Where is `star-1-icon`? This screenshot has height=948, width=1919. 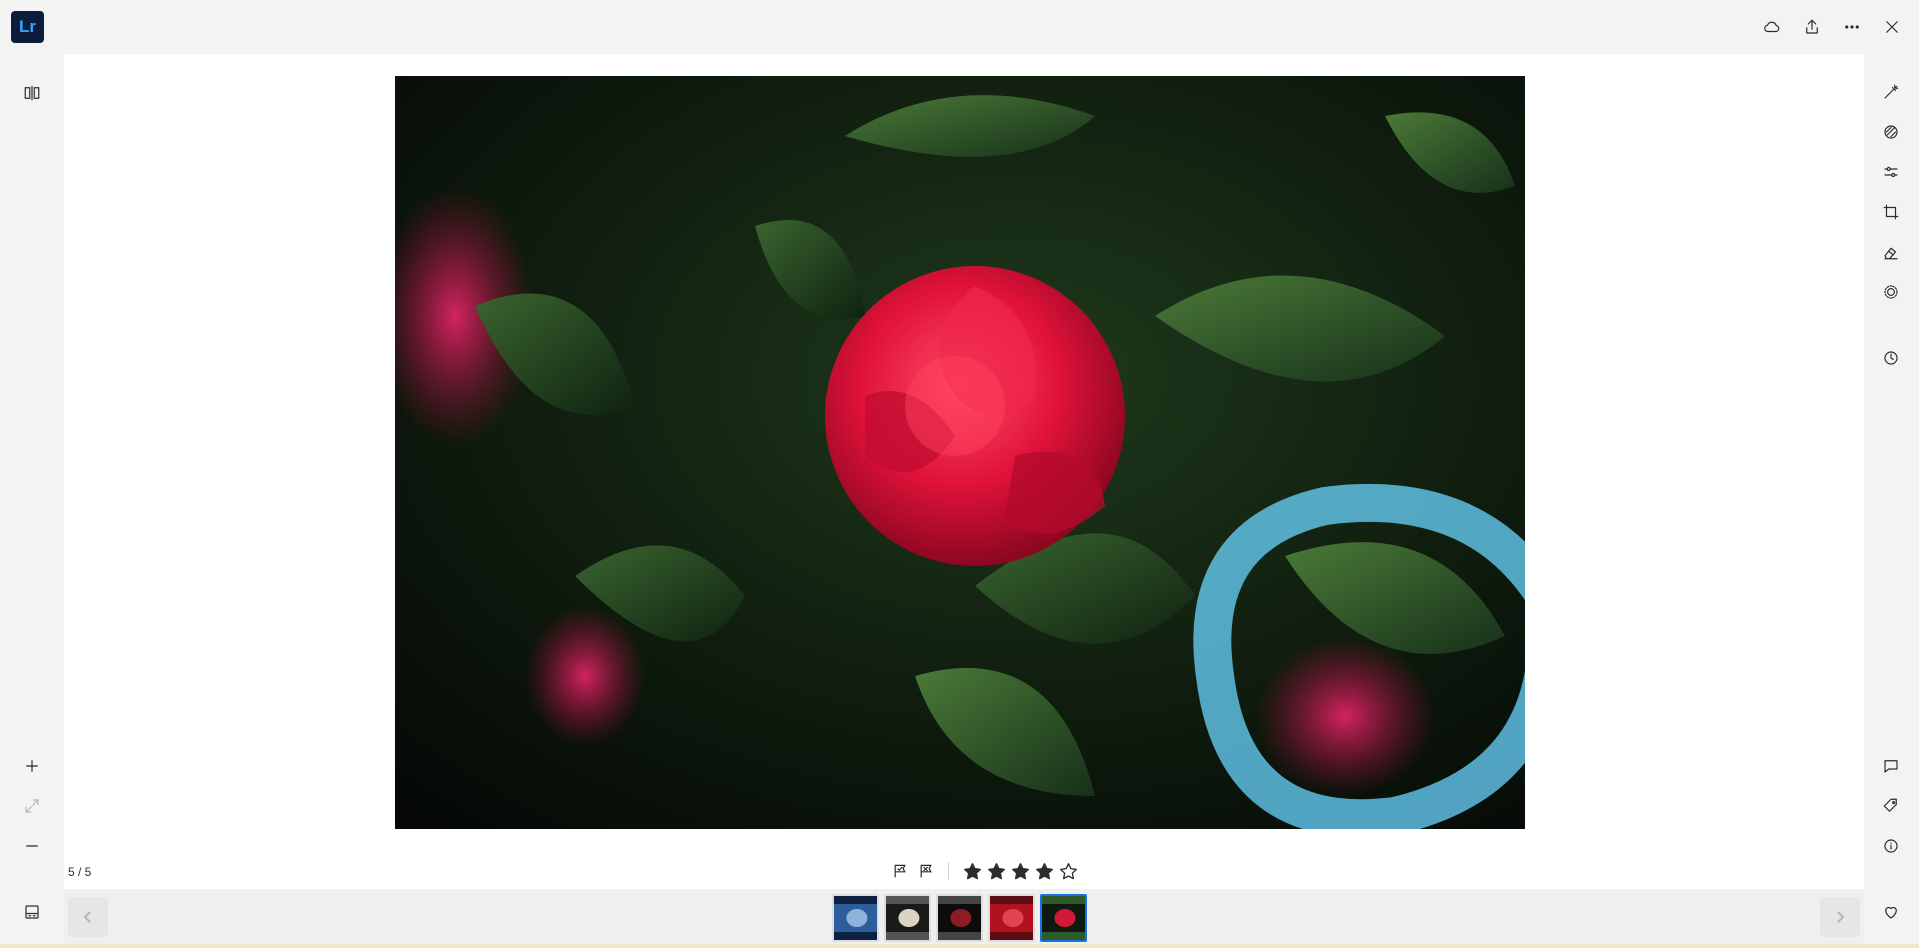
star-1-icon is located at coordinates (972, 871).